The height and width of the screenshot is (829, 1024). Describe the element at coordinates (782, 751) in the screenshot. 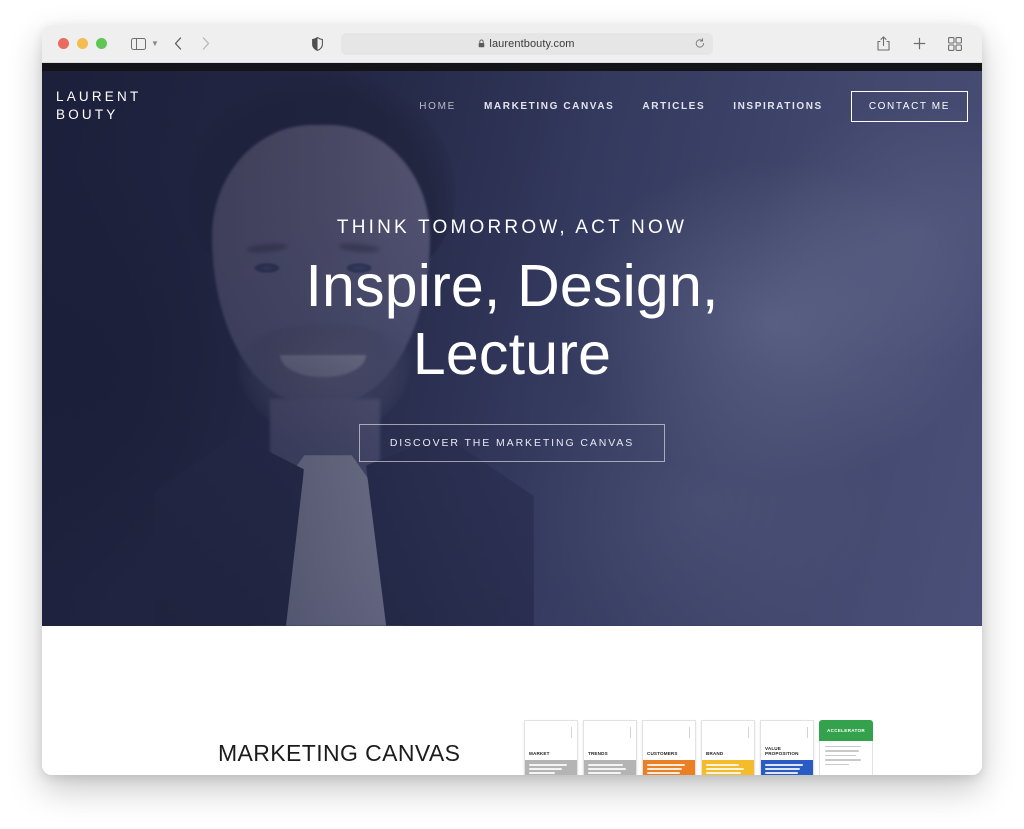

I see `card-label: VALUE PROPOSITION` at that location.